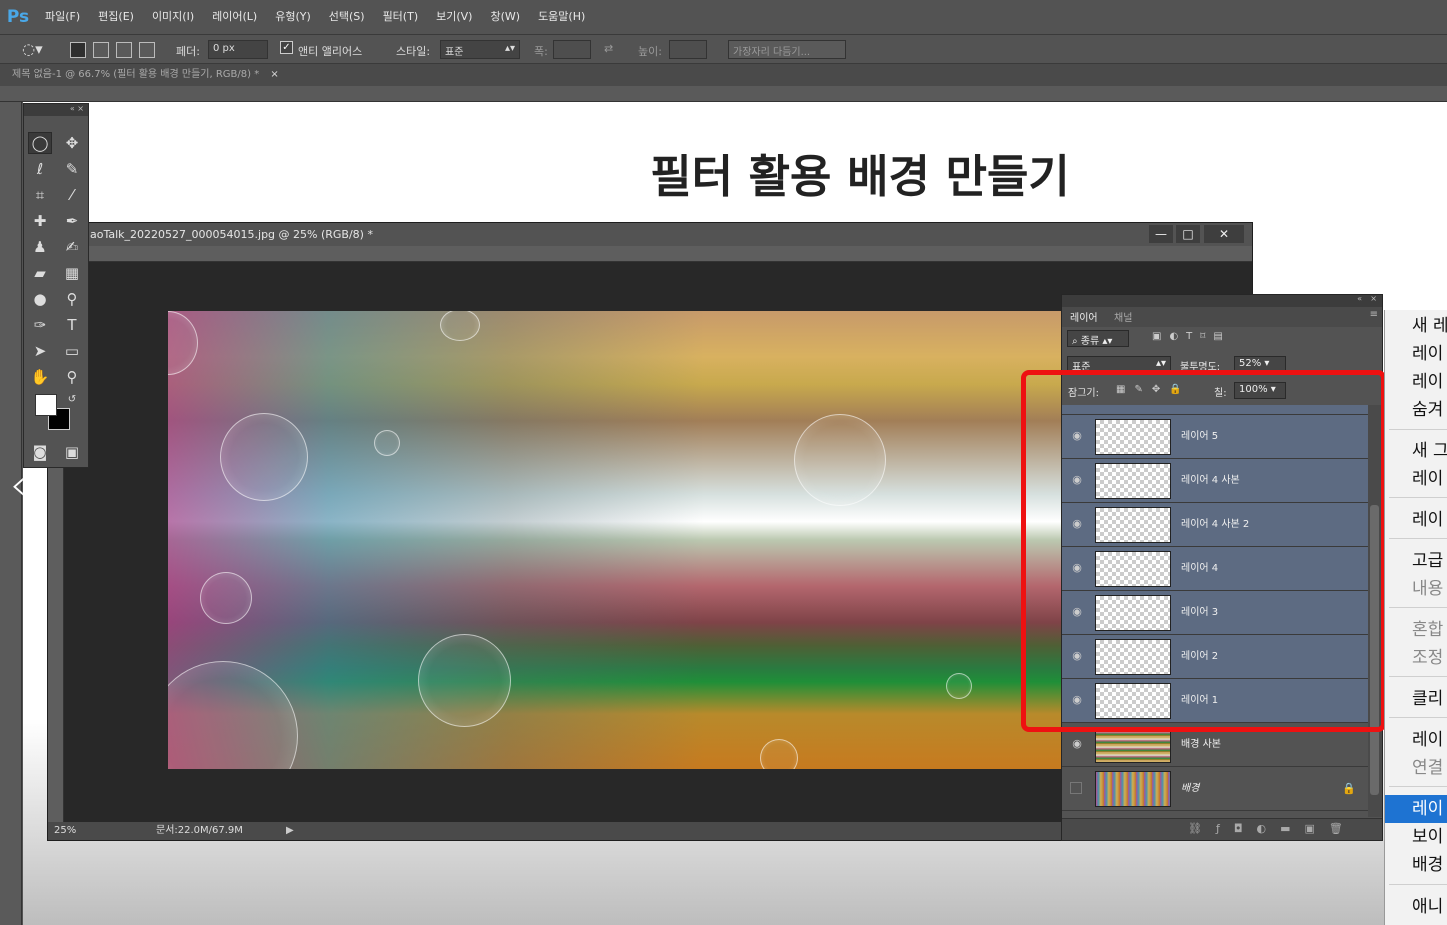  What do you see at coordinates (65, 831) in the screenshot?
I see `zoom-value: 25%` at bounding box center [65, 831].